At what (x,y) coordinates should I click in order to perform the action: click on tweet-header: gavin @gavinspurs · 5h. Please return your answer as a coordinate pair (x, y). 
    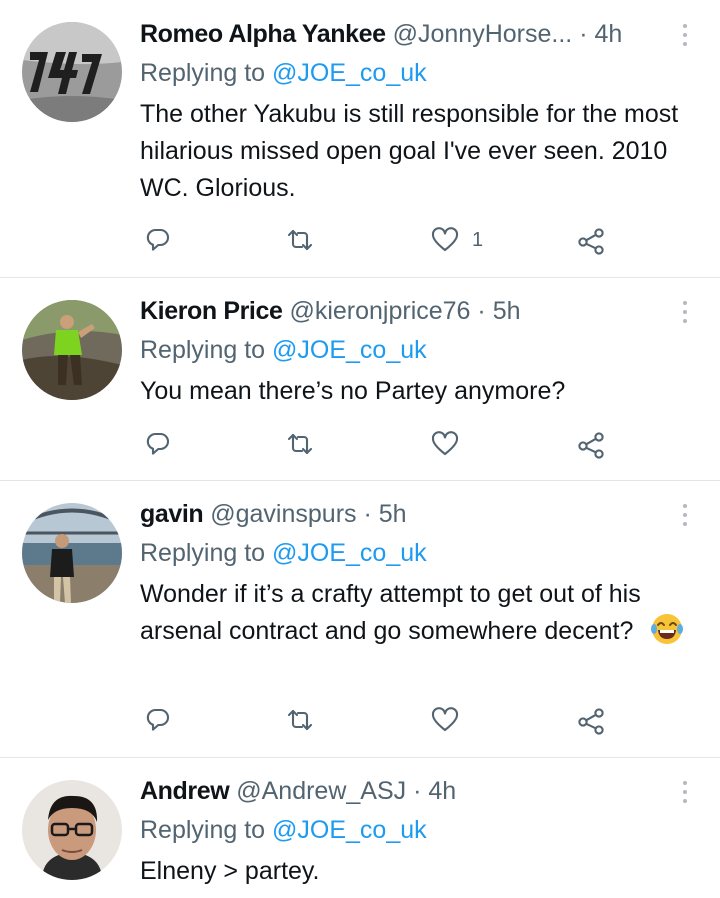
    Looking at the image, I should click on (405, 514).